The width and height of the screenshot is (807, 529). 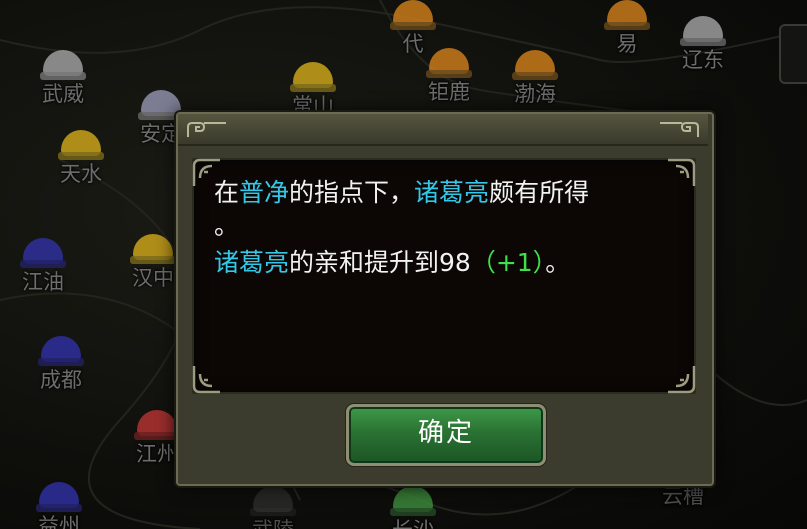 What do you see at coordinates (535, 94) in the screenshot?
I see `city-name: 渤海` at bounding box center [535, 94].